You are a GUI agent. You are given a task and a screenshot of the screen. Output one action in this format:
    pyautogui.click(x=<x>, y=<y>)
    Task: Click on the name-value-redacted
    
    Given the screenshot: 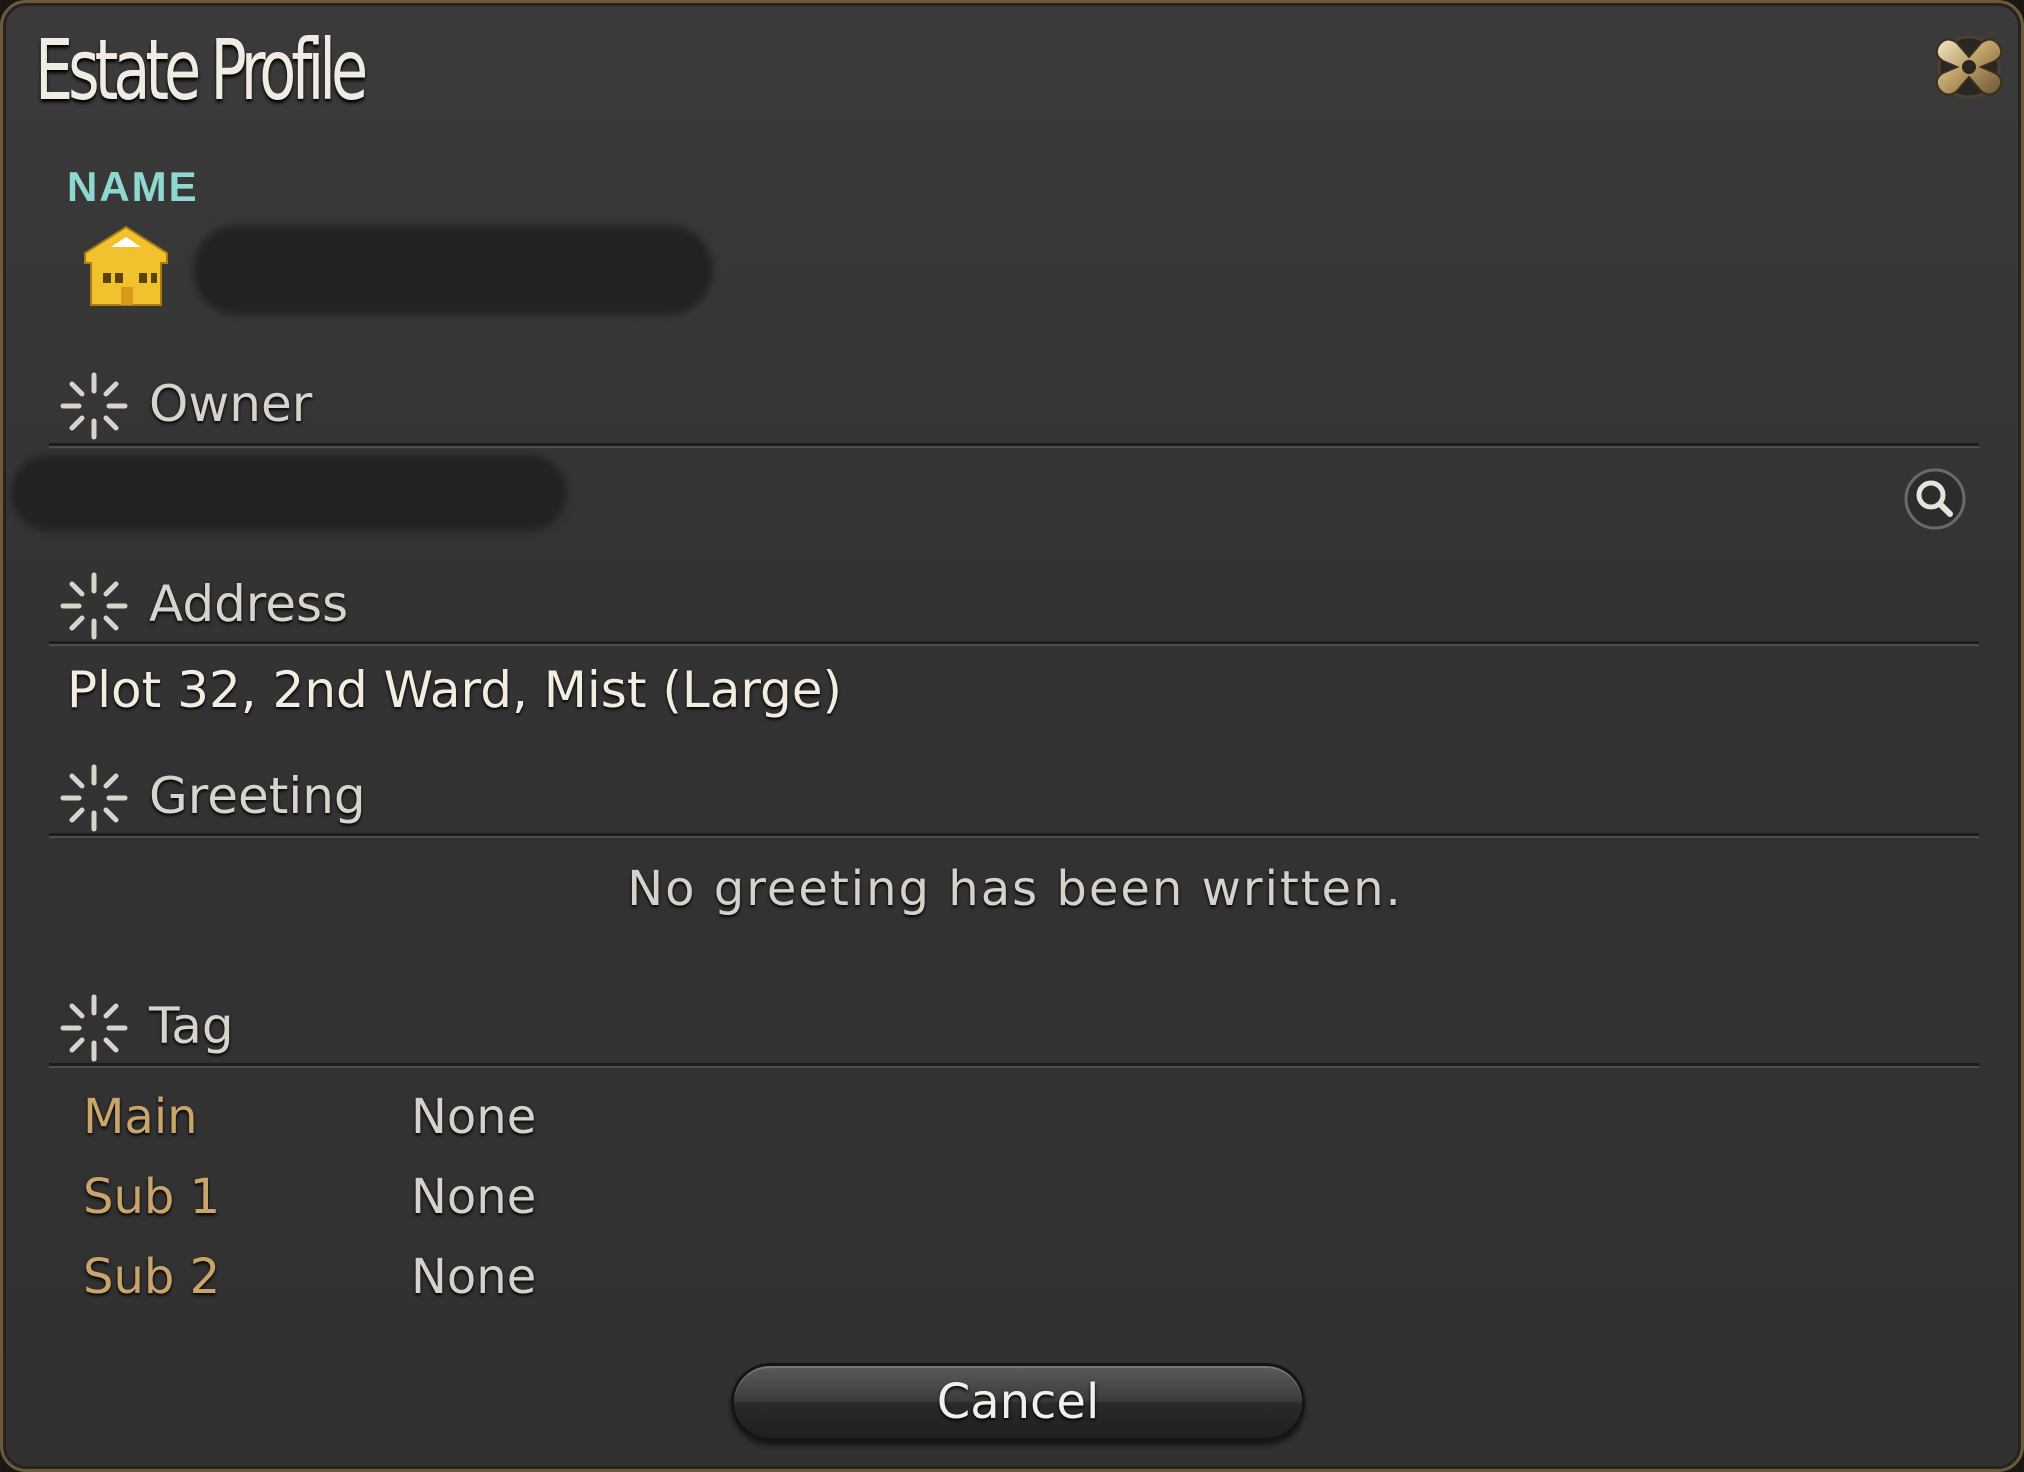 What is the action you would take?
    pyautogui.click(x=453, y=270)
    